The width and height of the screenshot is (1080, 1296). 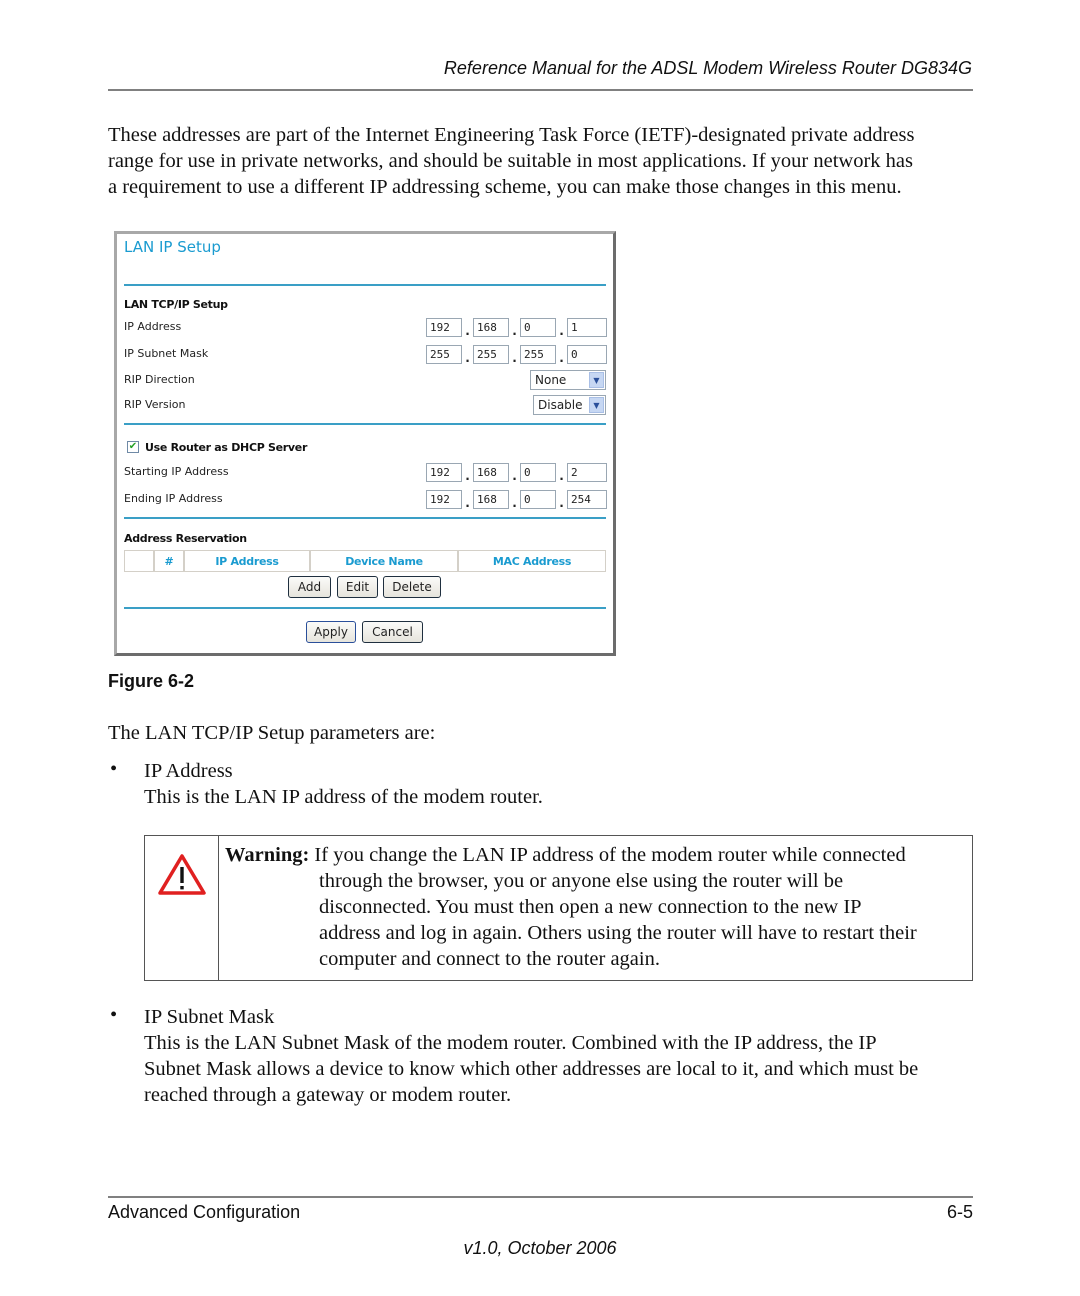 What do you see at coordinates (226, 447) in the screenshot?
I see `dhcp-server-label: Use Router as DHCP Server` at bounding box center [226, 447].